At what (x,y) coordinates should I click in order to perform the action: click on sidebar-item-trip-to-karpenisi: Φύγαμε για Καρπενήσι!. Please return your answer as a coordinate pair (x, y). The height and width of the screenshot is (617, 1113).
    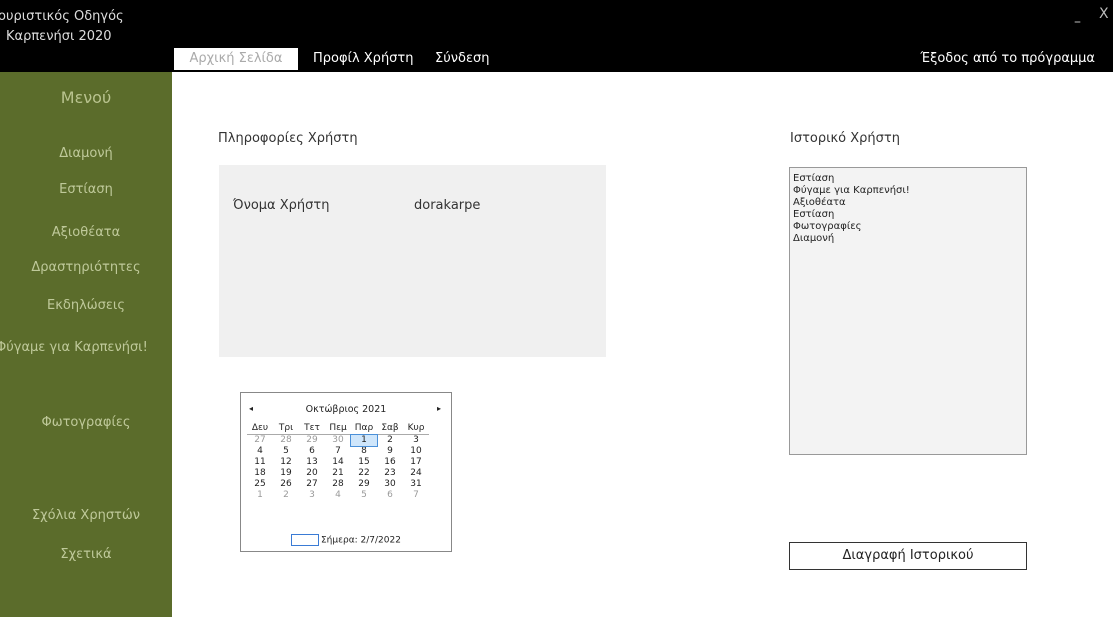
    Looking at the image, I should click on (86, 347).